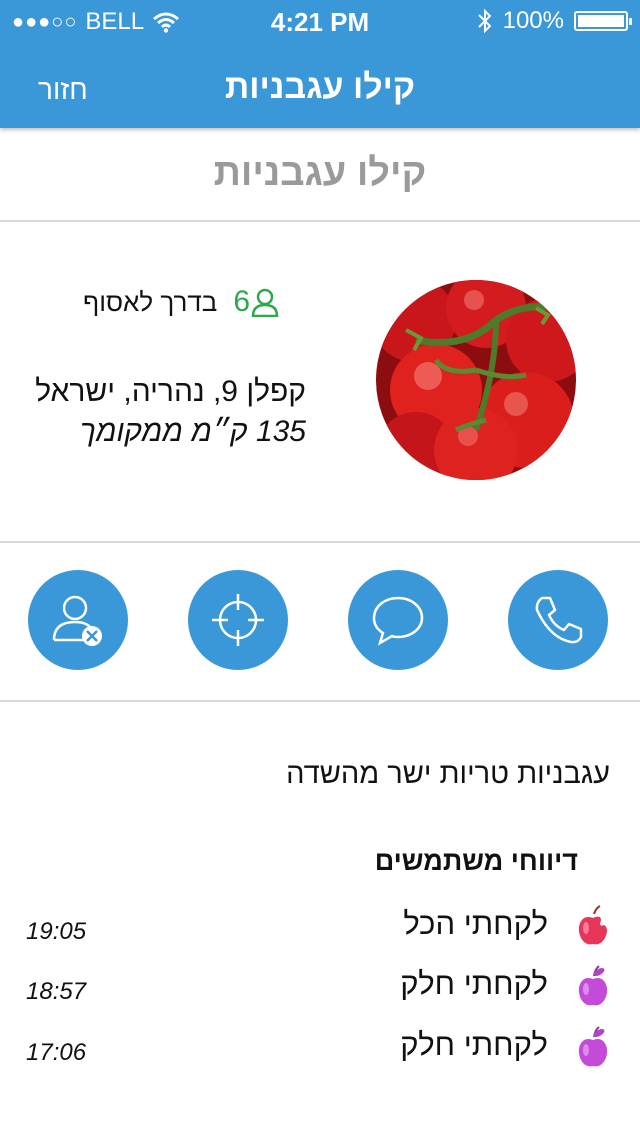 The width and height of the screenshot is (640, 1136). What do you see at coordinates (320, 87) in the screenshot?
I see `nav-title: קילו עגבניות` at bounding box center [320, 87].